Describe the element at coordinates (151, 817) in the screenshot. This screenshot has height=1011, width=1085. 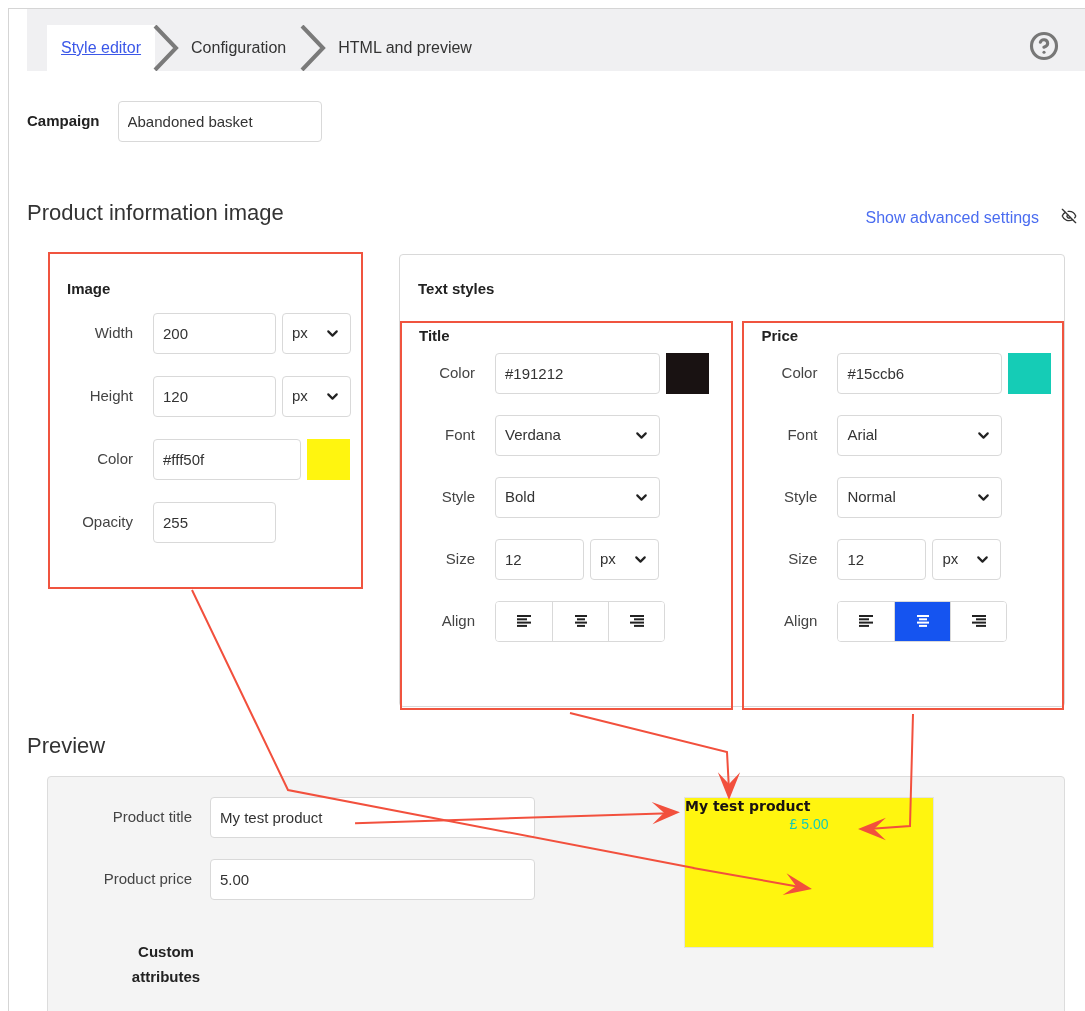
I see `field-label: Product title` at that location.